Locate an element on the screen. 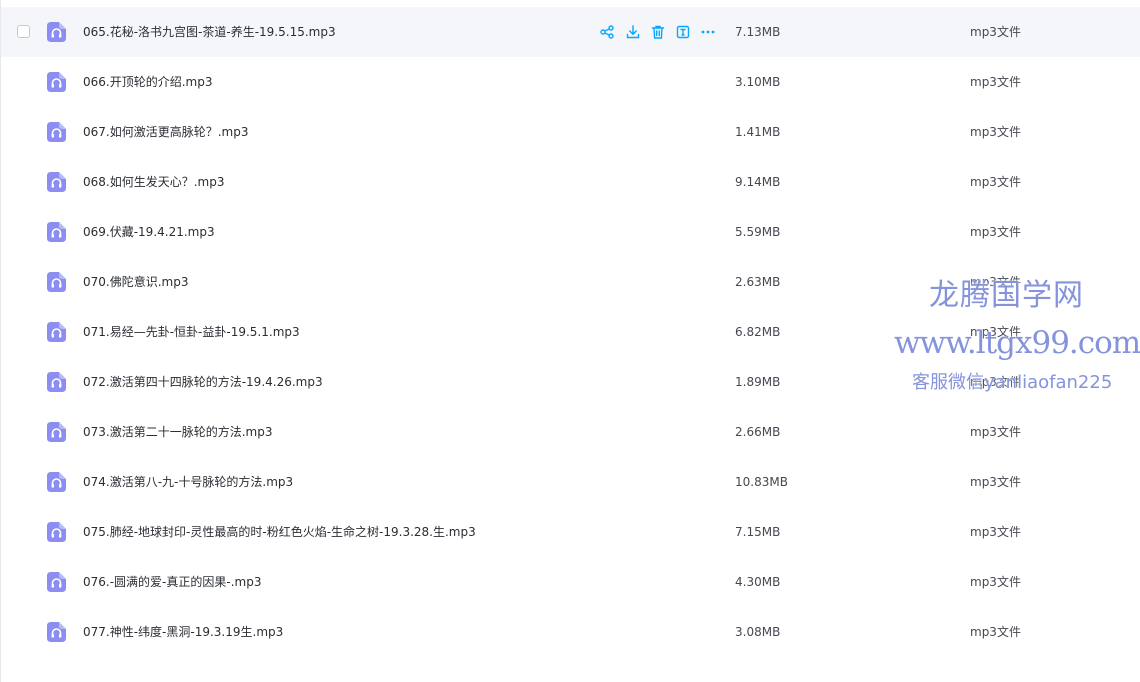 This screenshot has height=682, width=1140. file-size: 6.82MB is located at coordinates (758, 332).